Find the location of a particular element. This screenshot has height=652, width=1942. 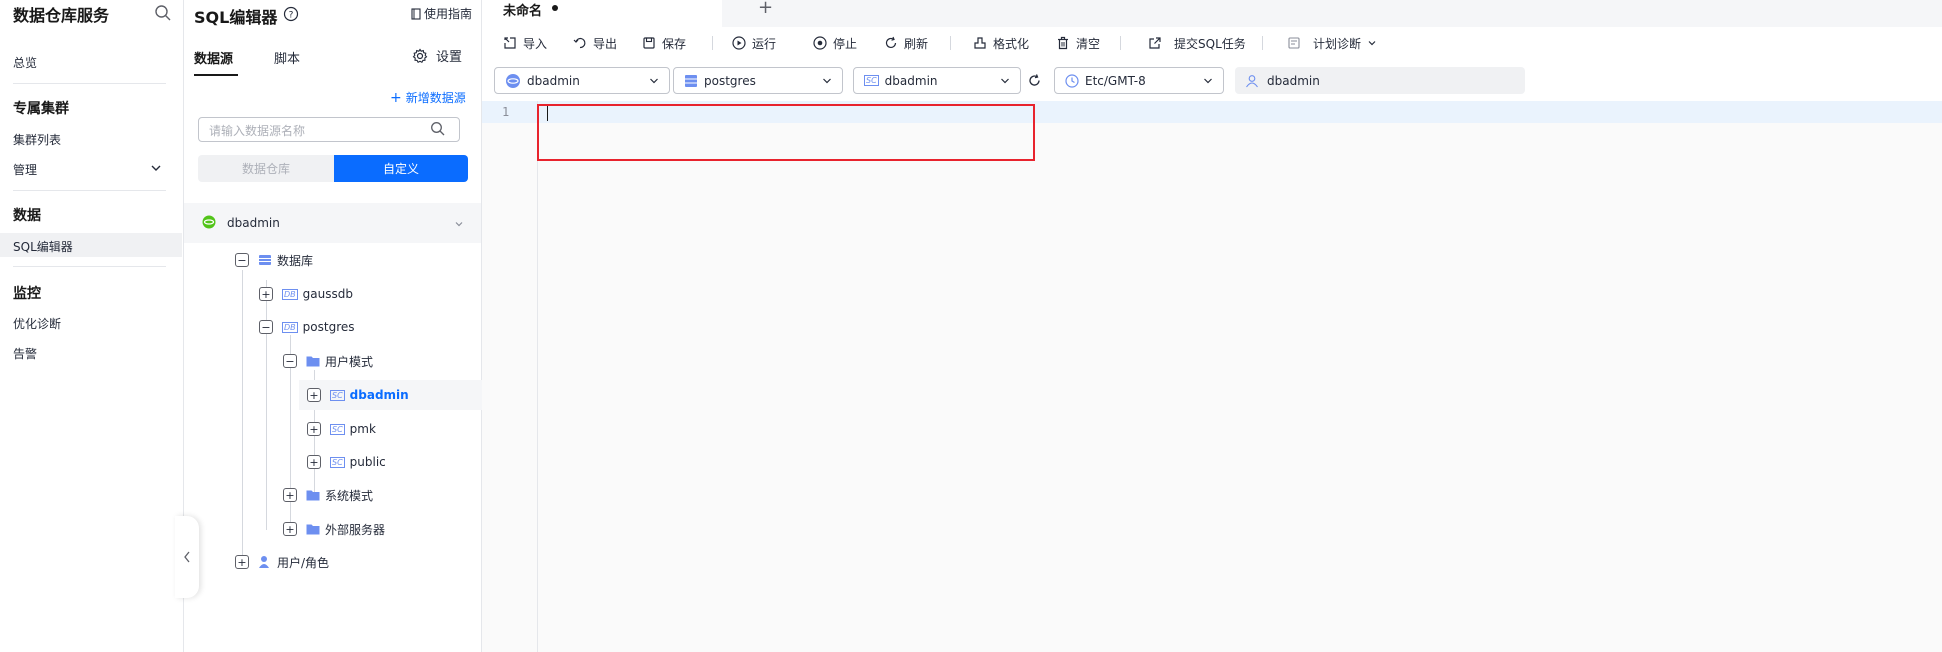

segment-custom: 自定义 is located at coordinates (401, 168).